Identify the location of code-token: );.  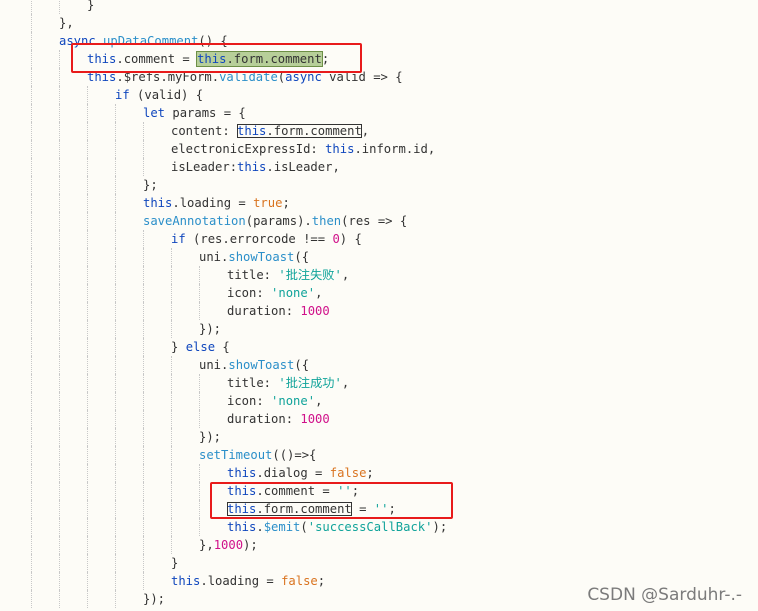
(250, 545).